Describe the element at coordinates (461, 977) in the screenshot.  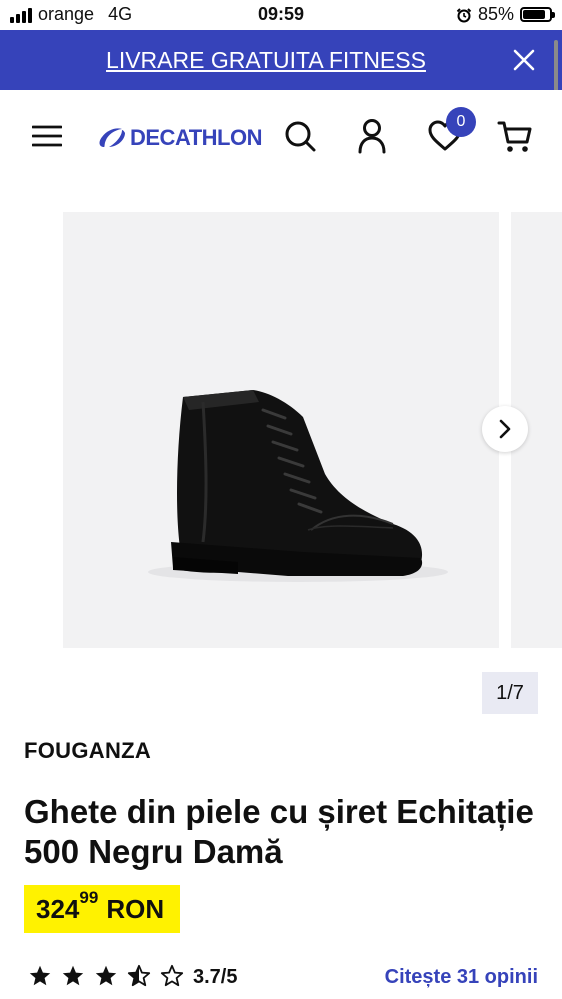
I see `read-reviews-link: Citește 31 opinii` at that location.